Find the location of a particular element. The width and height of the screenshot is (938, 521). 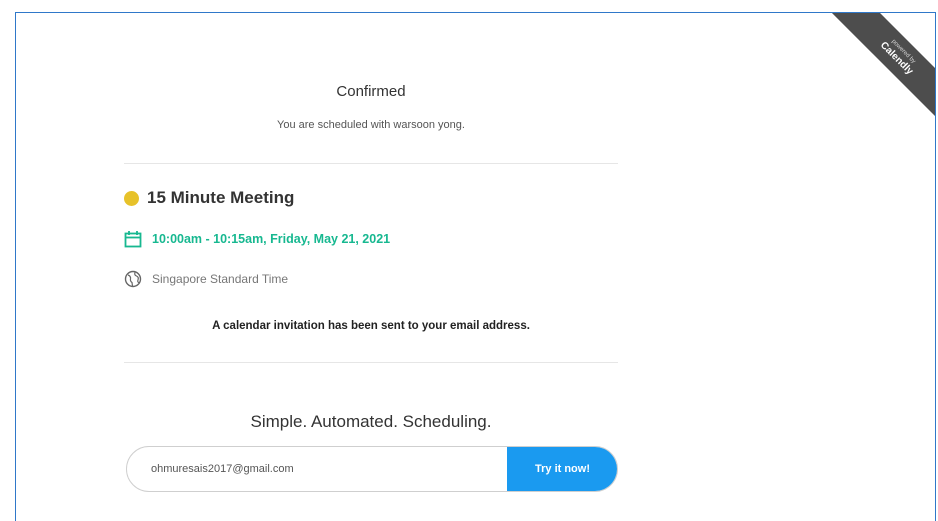

scheduled-with-text: You are scheduled with warsoon yong. is located at coordinates (371, 125).